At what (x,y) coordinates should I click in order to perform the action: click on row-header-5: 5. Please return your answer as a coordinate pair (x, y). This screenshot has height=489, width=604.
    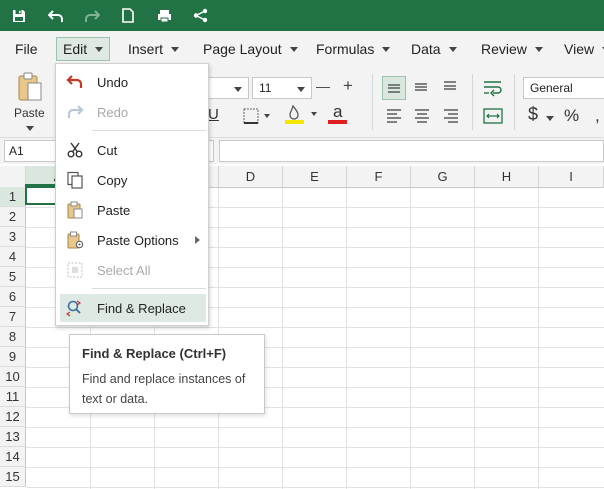
    Looking at the image, I should click on (13, 277).